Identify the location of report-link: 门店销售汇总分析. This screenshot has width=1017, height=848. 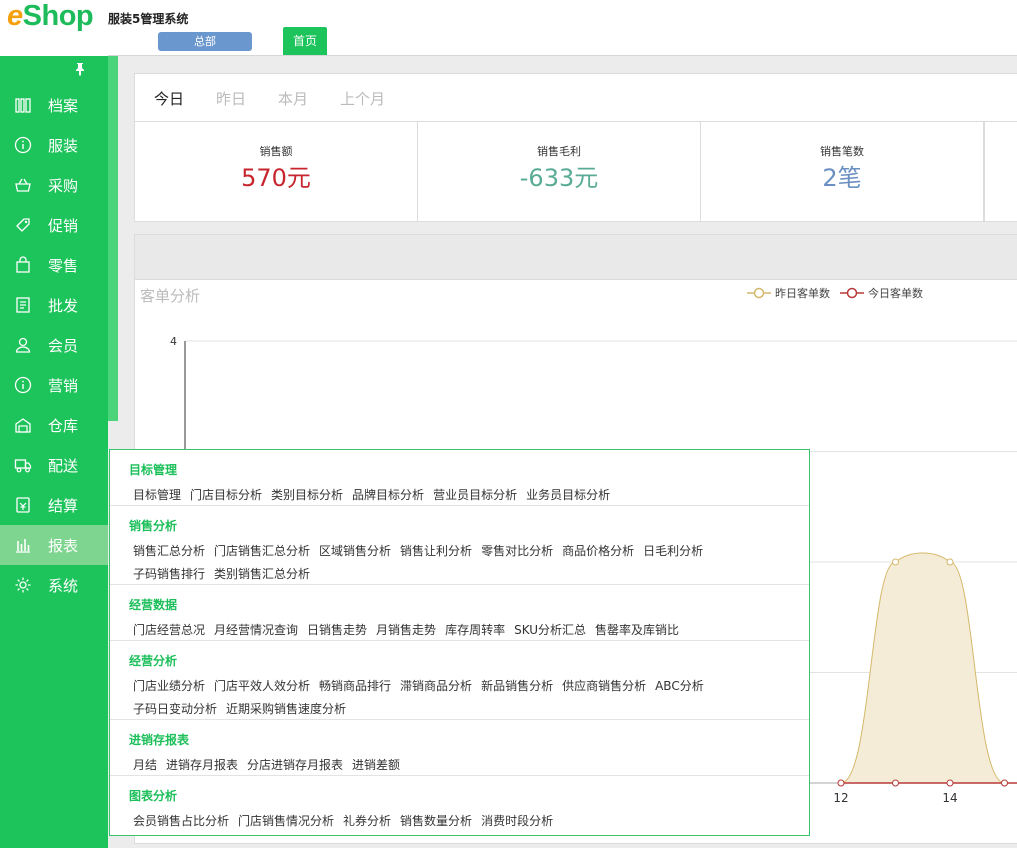
(262, 551).